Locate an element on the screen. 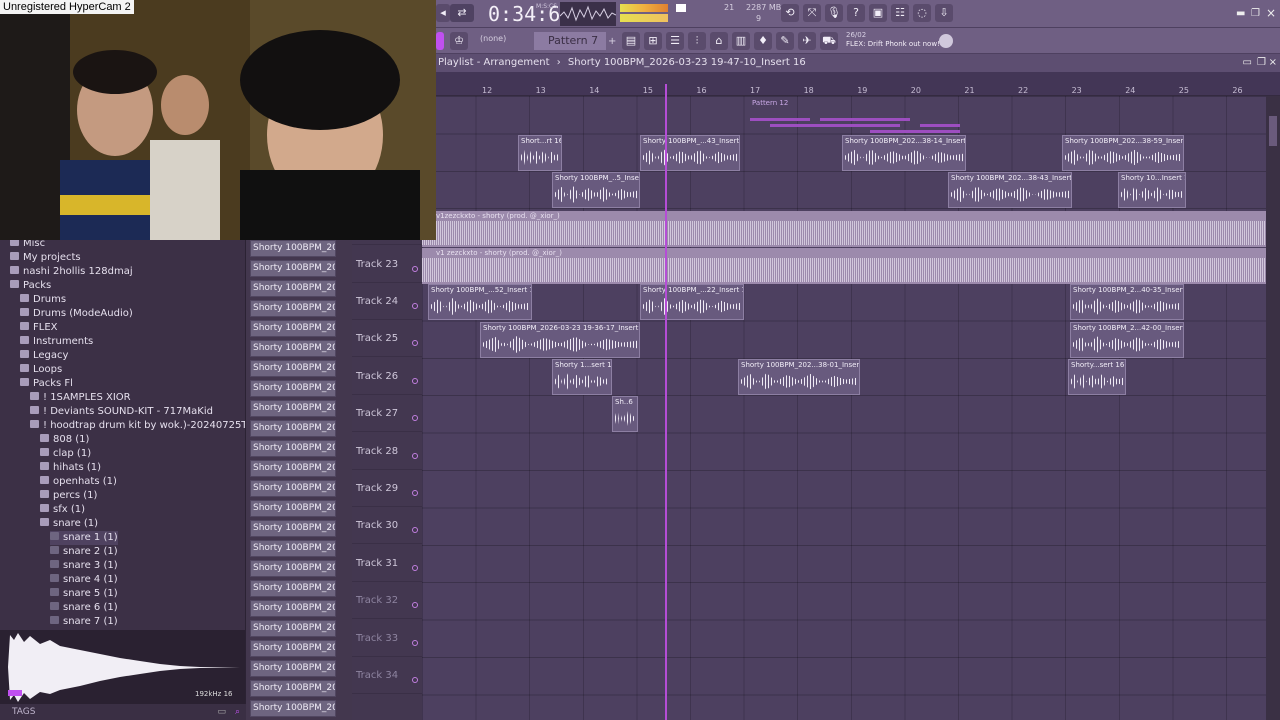 The height and width of the screenshot is (720, 1280). browser-tree-item: Drums (ModeAudio) is located at coordinates (76, 314).